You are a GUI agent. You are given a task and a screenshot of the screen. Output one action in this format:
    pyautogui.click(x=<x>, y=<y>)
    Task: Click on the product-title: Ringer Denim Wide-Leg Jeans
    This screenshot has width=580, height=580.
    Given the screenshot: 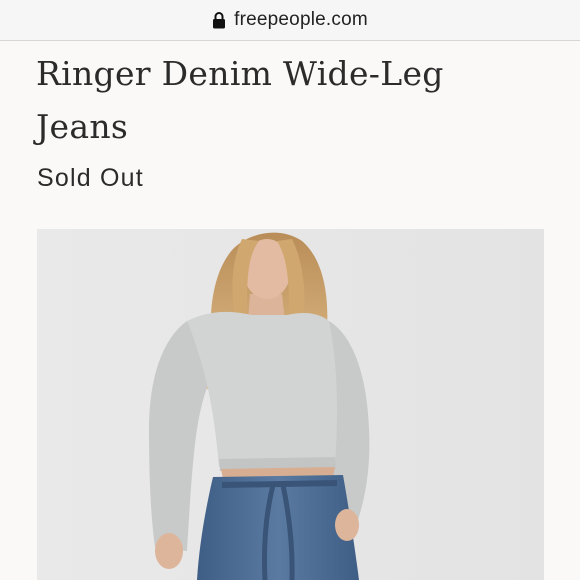 What is the action you would take?
    pyautogui.click(x=240, y=100)
    